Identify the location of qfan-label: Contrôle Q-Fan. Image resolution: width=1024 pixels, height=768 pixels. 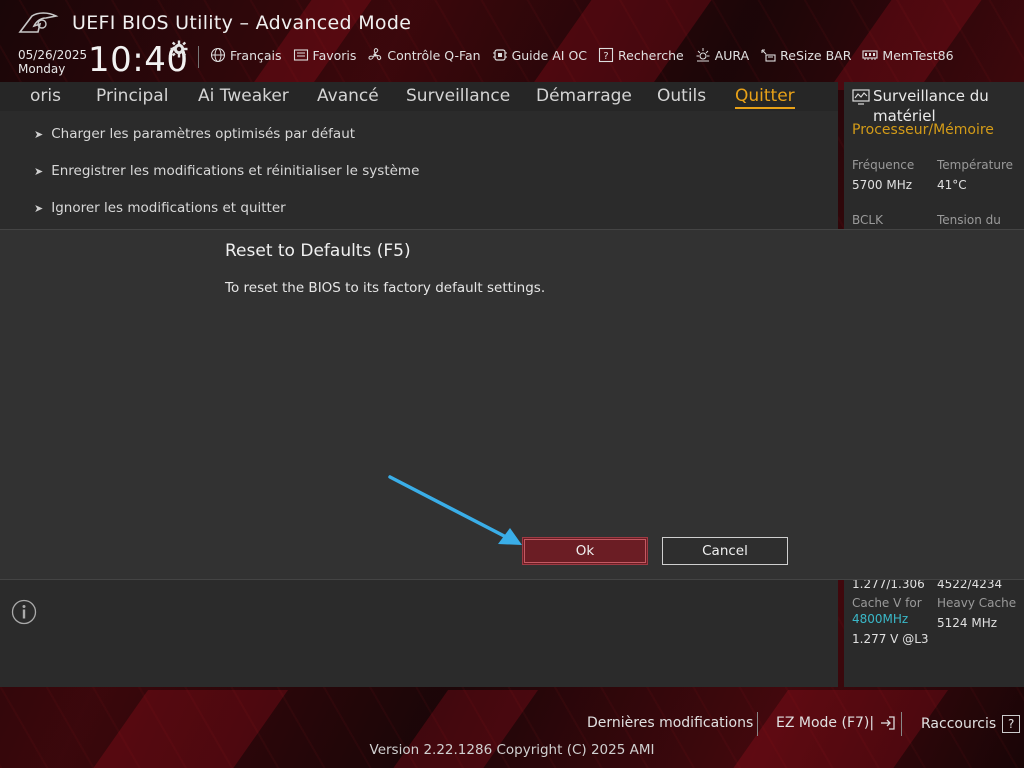
(434, 55).